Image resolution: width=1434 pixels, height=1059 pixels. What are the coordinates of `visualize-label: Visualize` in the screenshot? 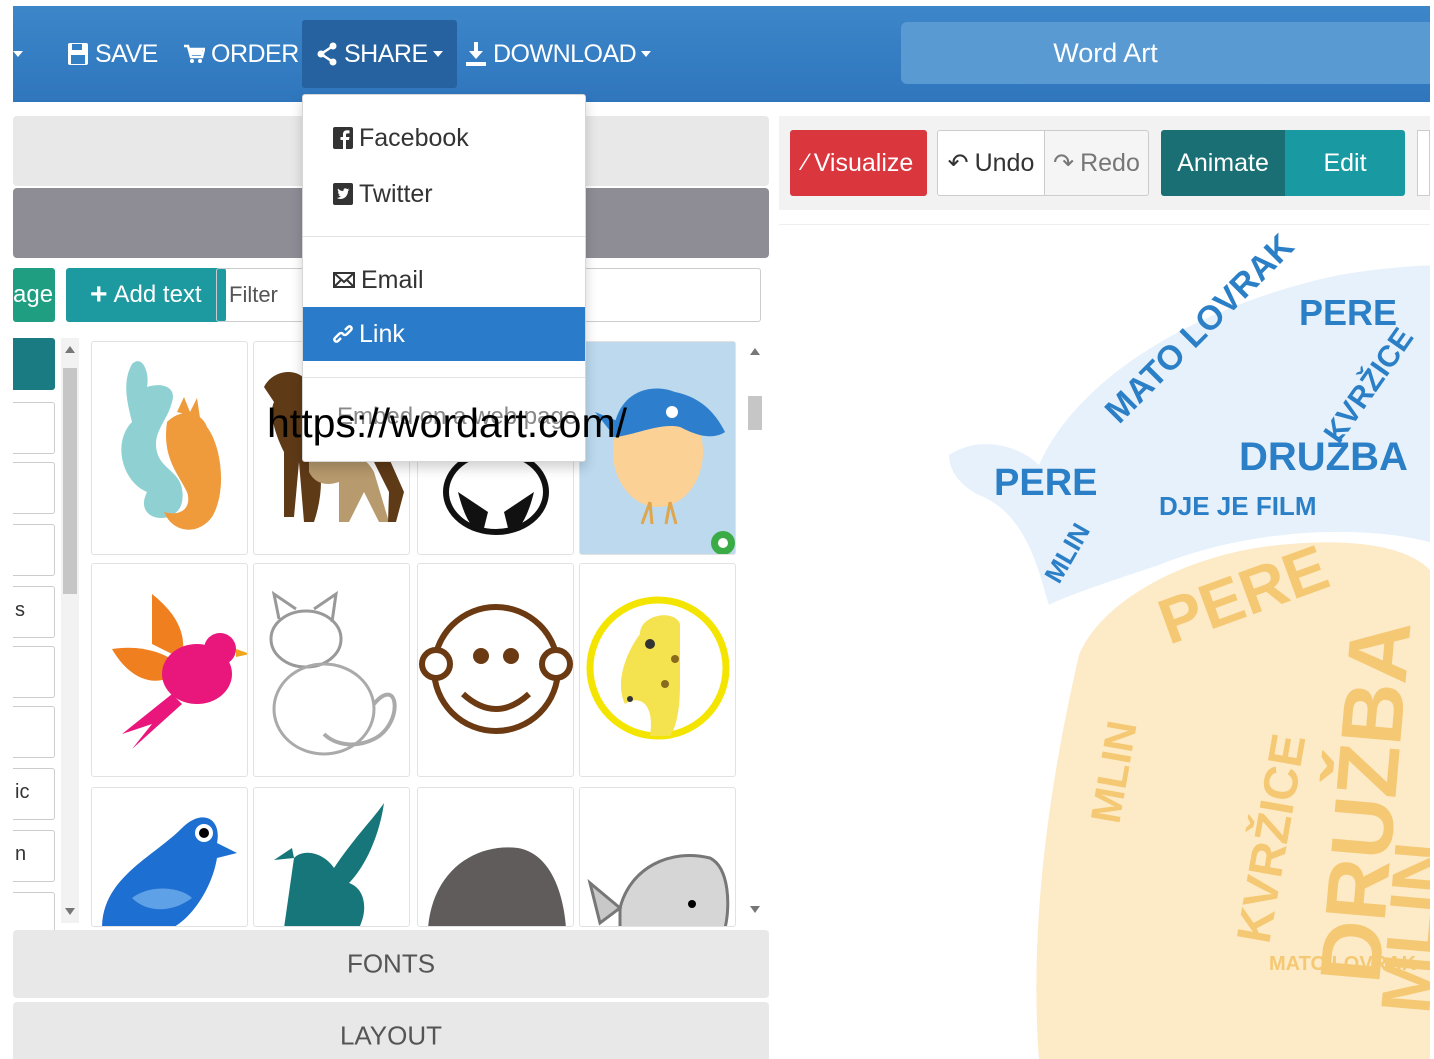 It's located at (863, 162).